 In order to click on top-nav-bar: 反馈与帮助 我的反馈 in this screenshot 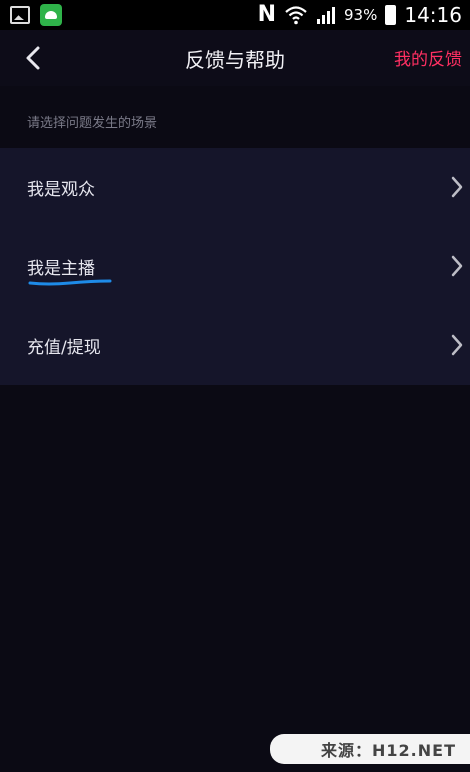, I will do `click(235, 58)`.